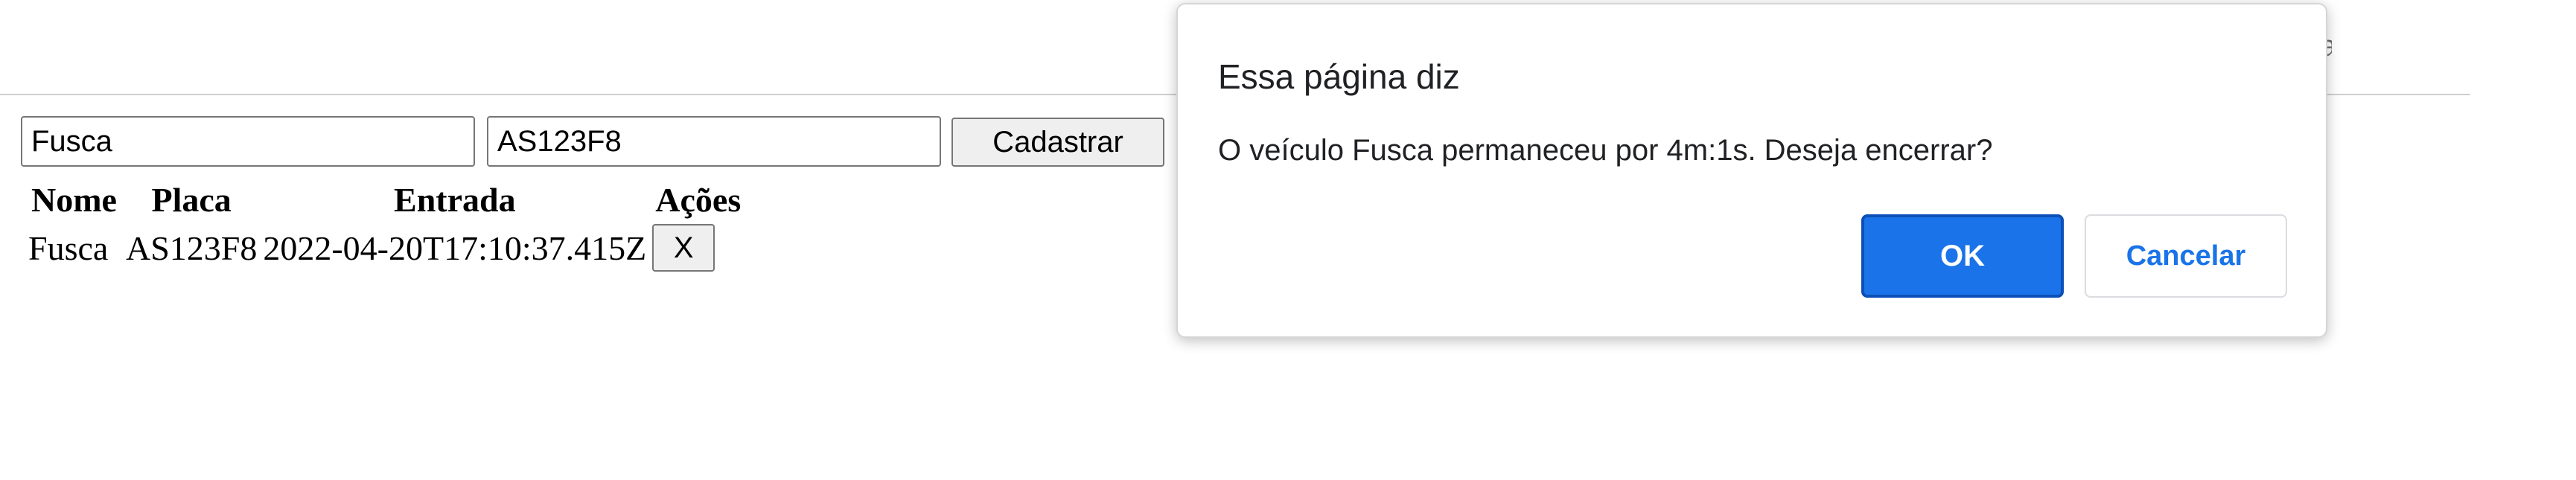  Describe the element at coordinates (1057, 142) in the screenshot. I see `register-button: Cadastrar` at that location.